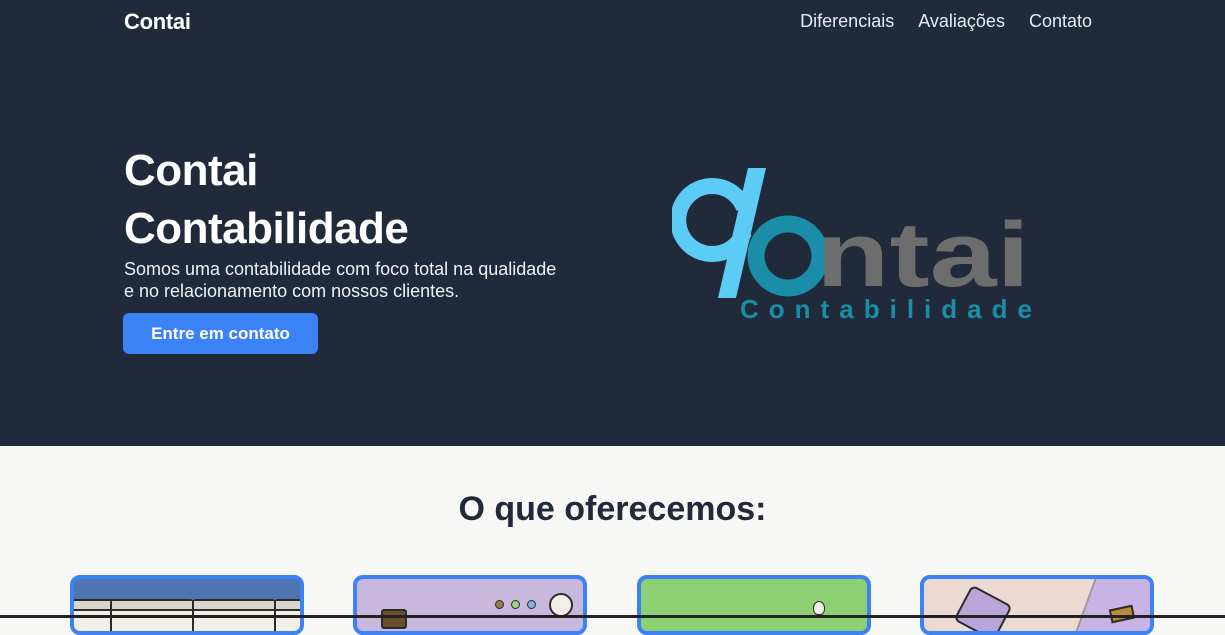 This screenshot has height=635, width=1225. Describe the element at coordinates (612, 509) in the screenshot. I see `section-title: O que oferecemos:` at that location.